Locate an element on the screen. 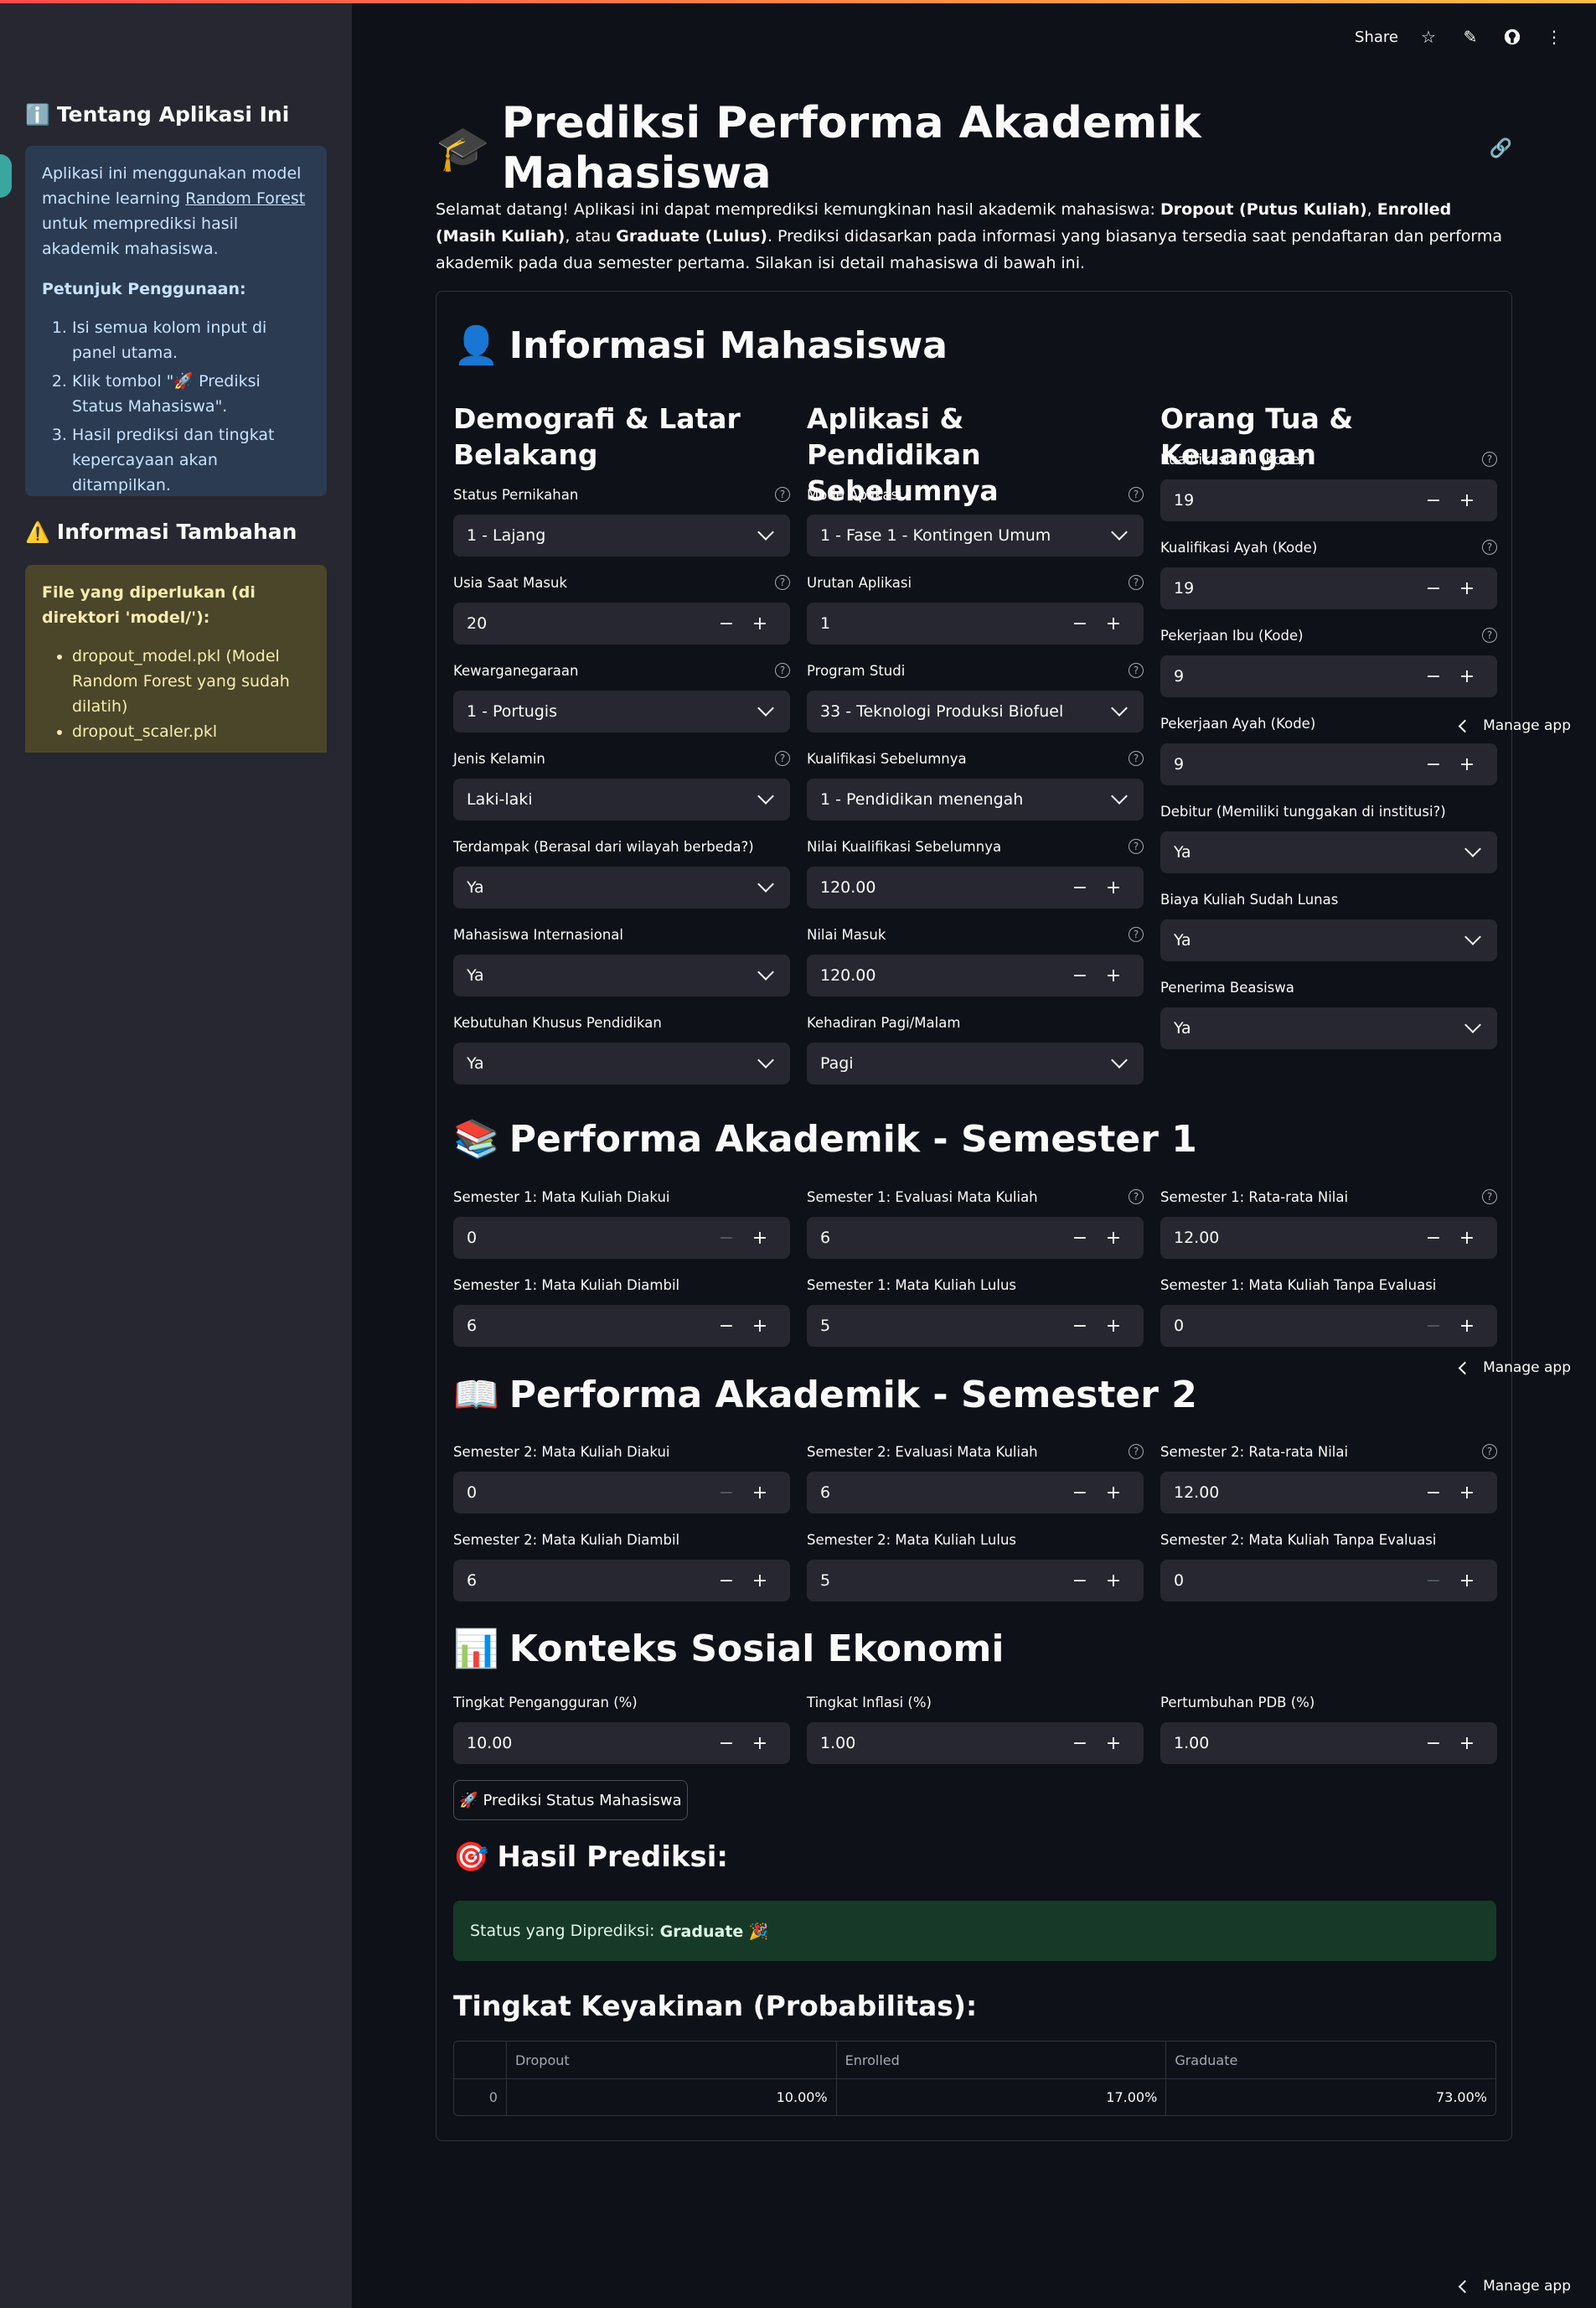 The height and width of the screenshot is (2308, 1596). number-input: 10.00− + is located at coordinates (621, 1743).